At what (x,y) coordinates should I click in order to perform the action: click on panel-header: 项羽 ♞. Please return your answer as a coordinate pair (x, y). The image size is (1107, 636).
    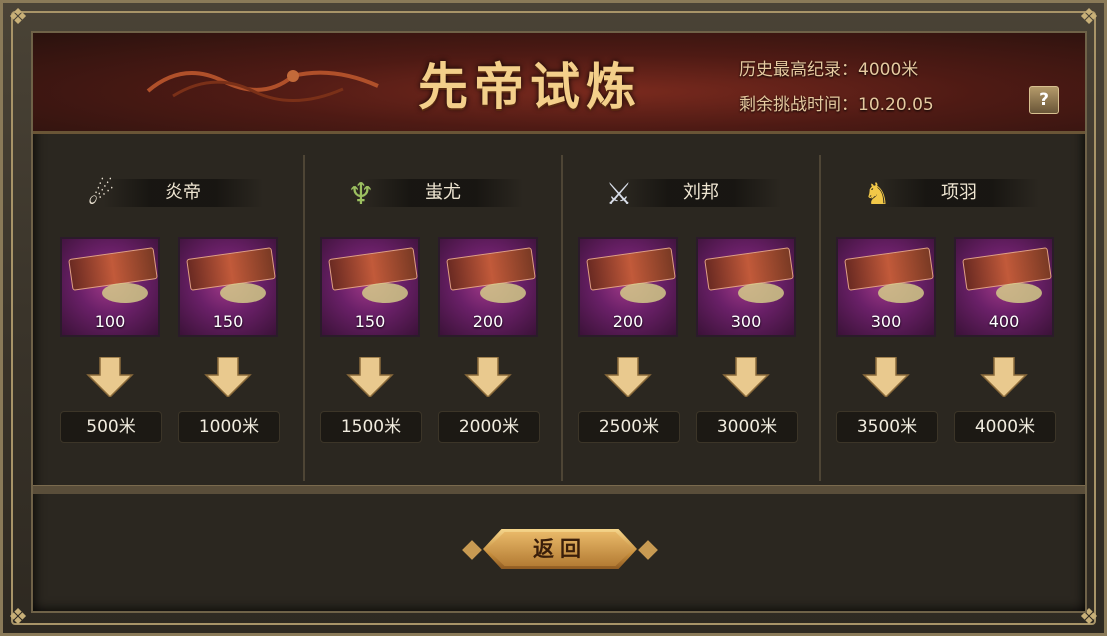
    Looking at the image, I should click on (951, 193).